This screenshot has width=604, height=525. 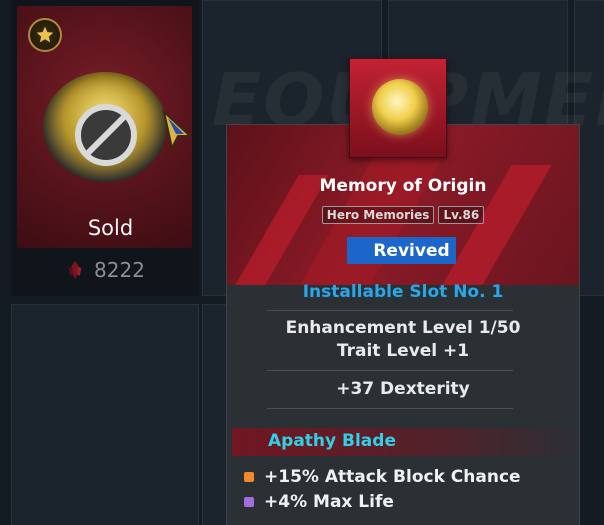 I want to click on set-effect-text: +15% Attack Block Chance, so click(x=392, y=477).